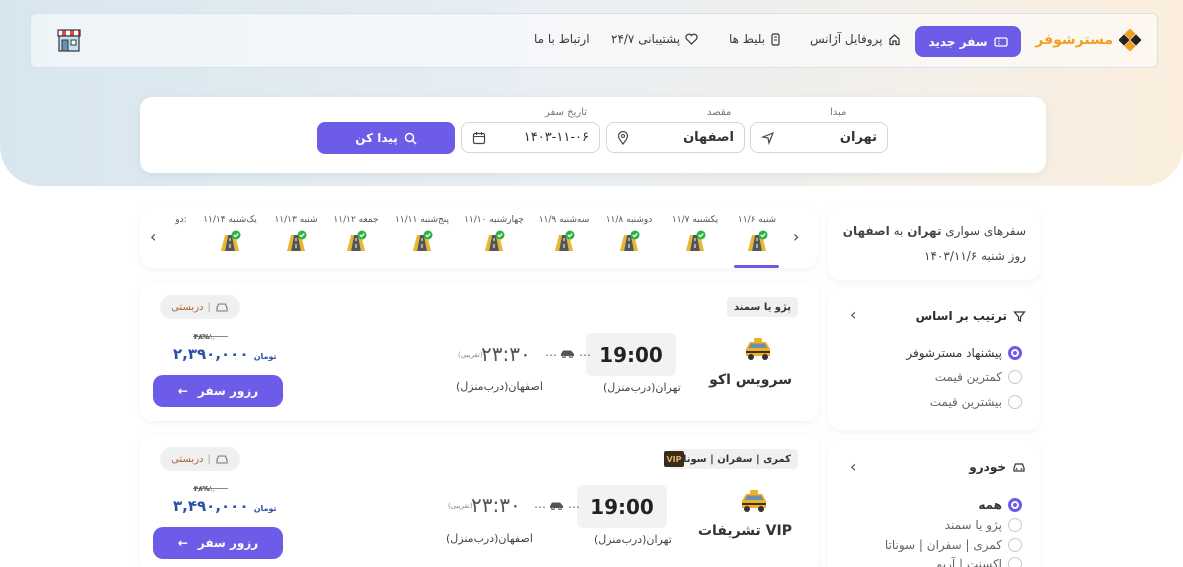 This screenshot has height=567, width=1183. I want to click on trip-price: تومان ۳,۴۹۰,۰۰۰, so click(227, 506).